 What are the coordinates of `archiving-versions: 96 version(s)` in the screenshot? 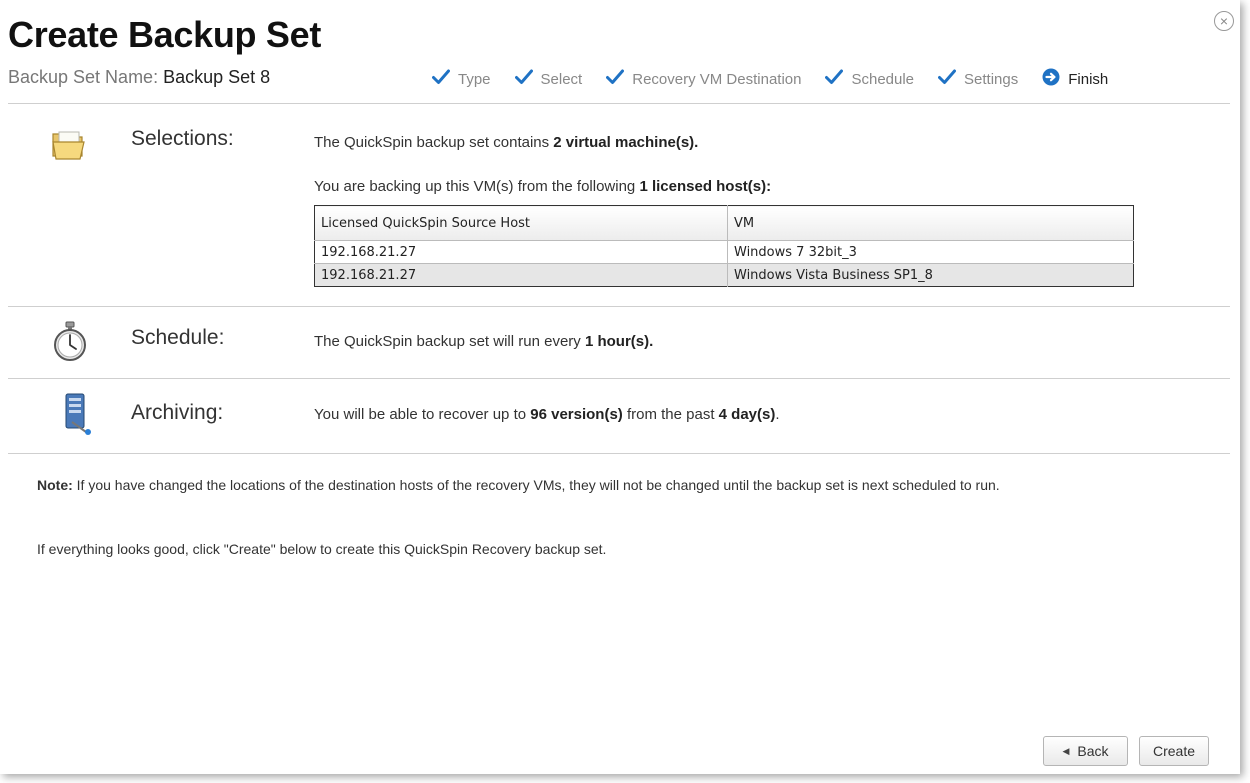 It's located at (576, 414).